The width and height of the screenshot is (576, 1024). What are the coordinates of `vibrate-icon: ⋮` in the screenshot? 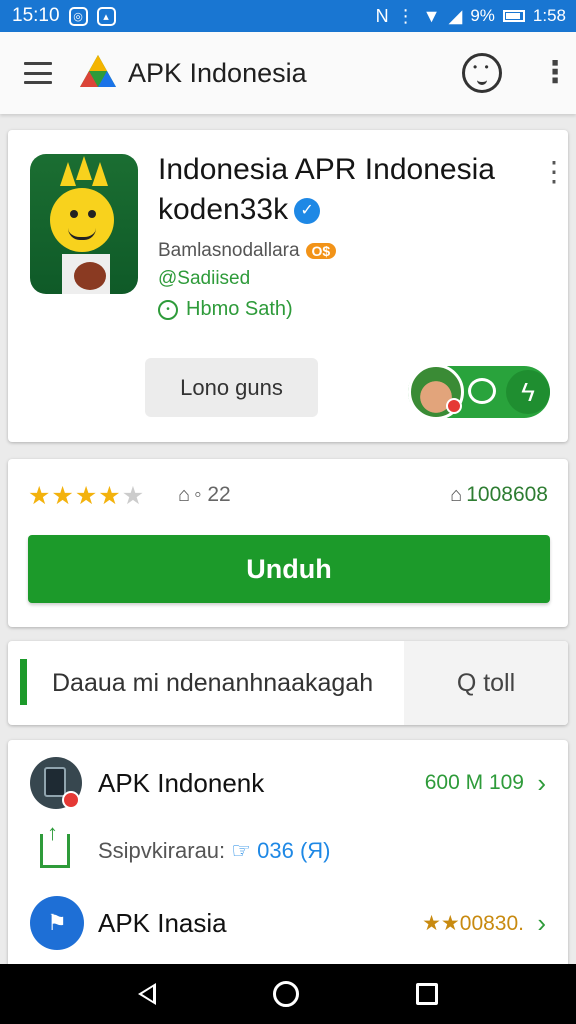 It's located at (405, 16).